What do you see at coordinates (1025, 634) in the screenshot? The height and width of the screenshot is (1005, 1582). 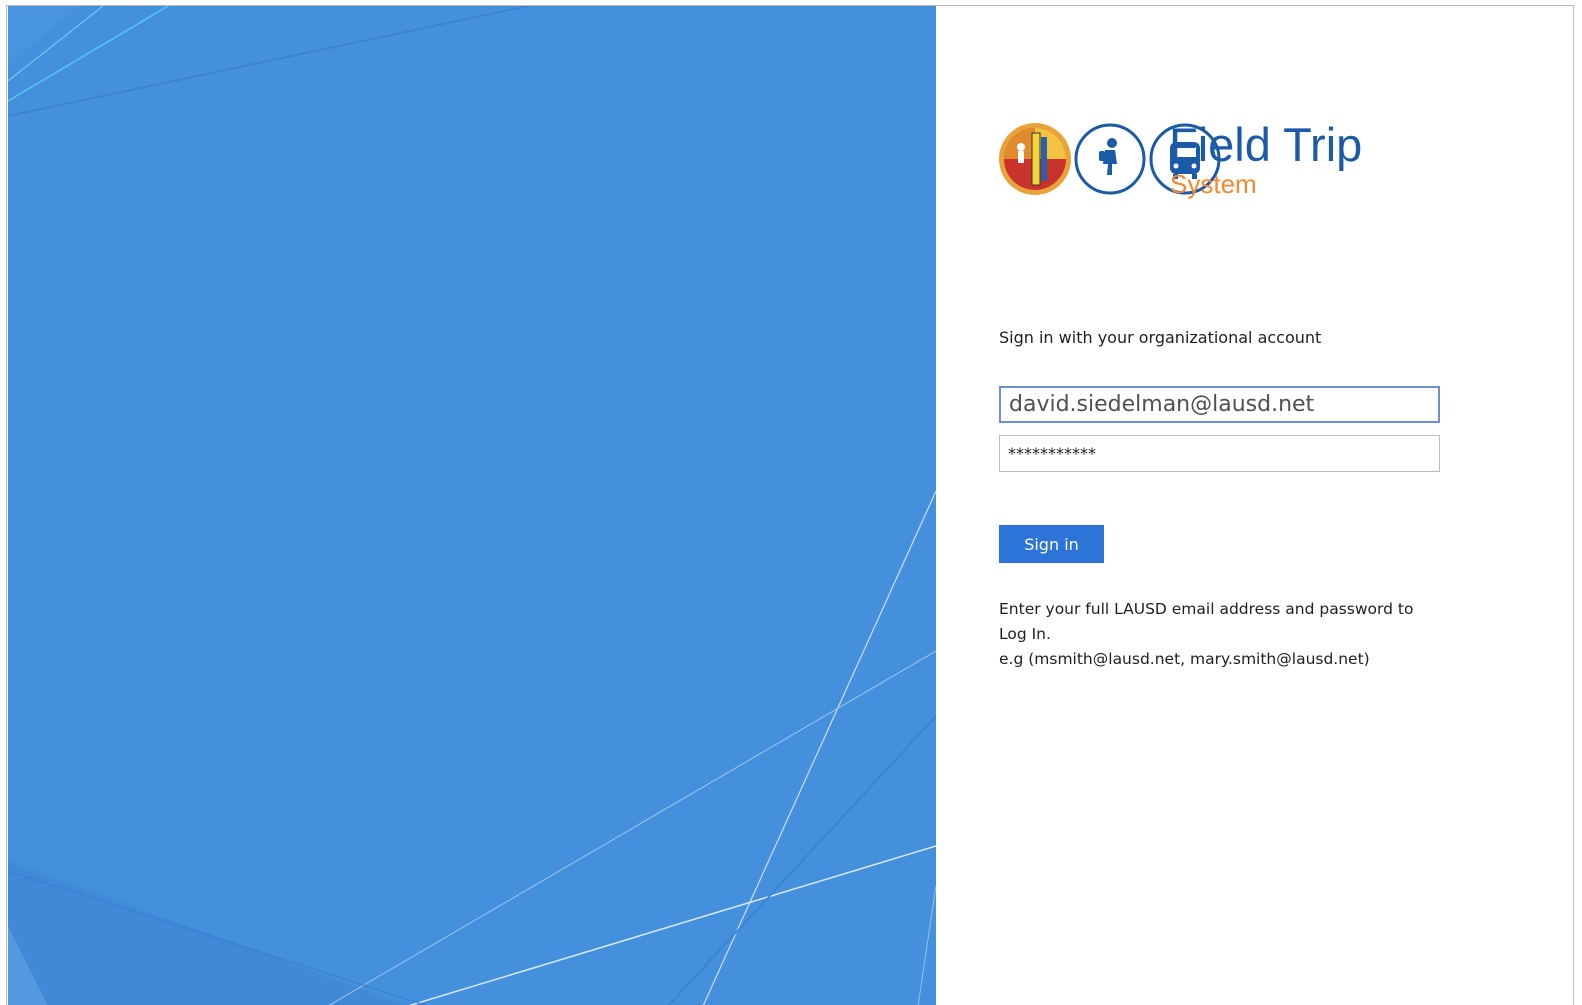 I see `help-line: Log In.` at bounding box center [1025, 634].